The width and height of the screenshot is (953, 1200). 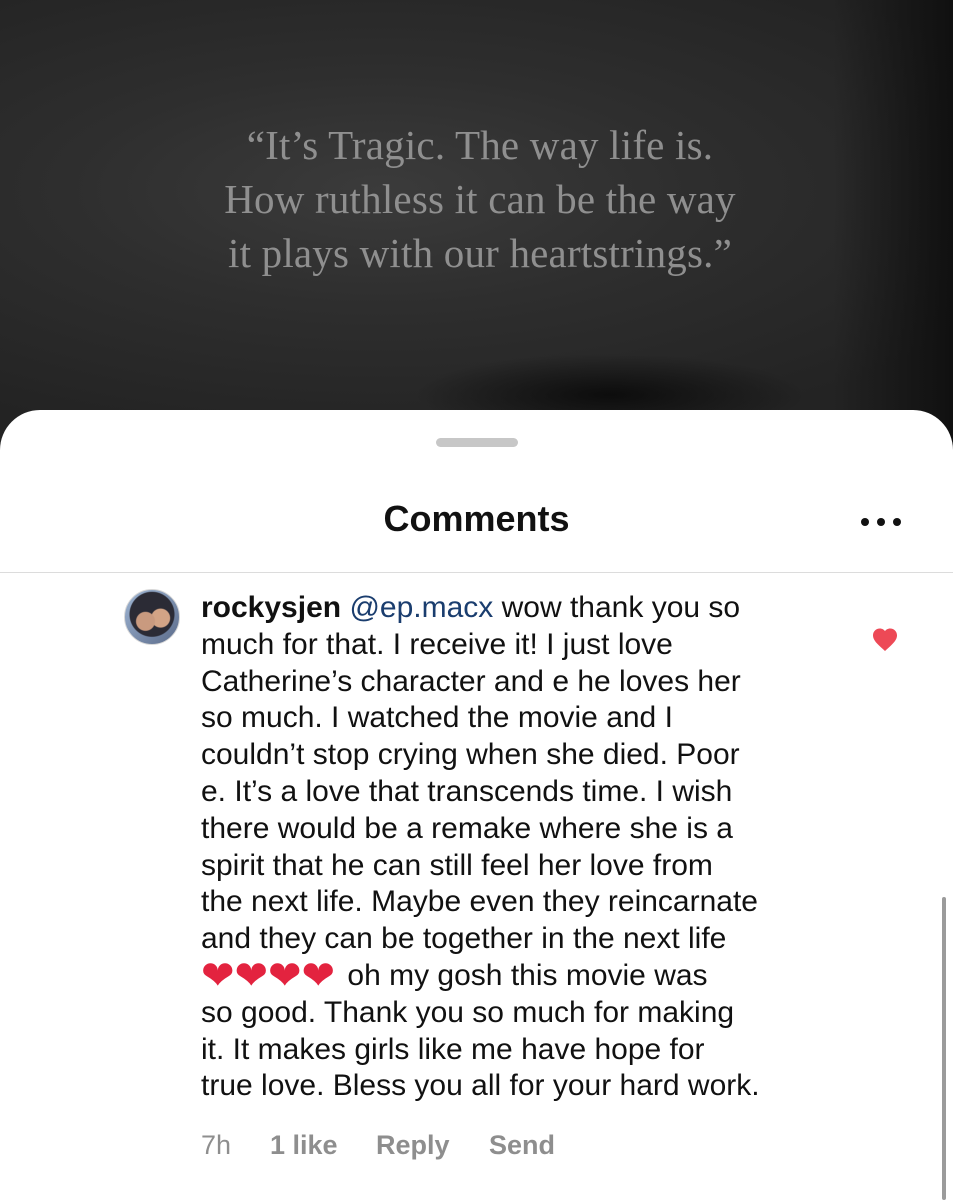 I want to click on quote-line-2: How ruthless it can be the way, so click(x=480, y=199).